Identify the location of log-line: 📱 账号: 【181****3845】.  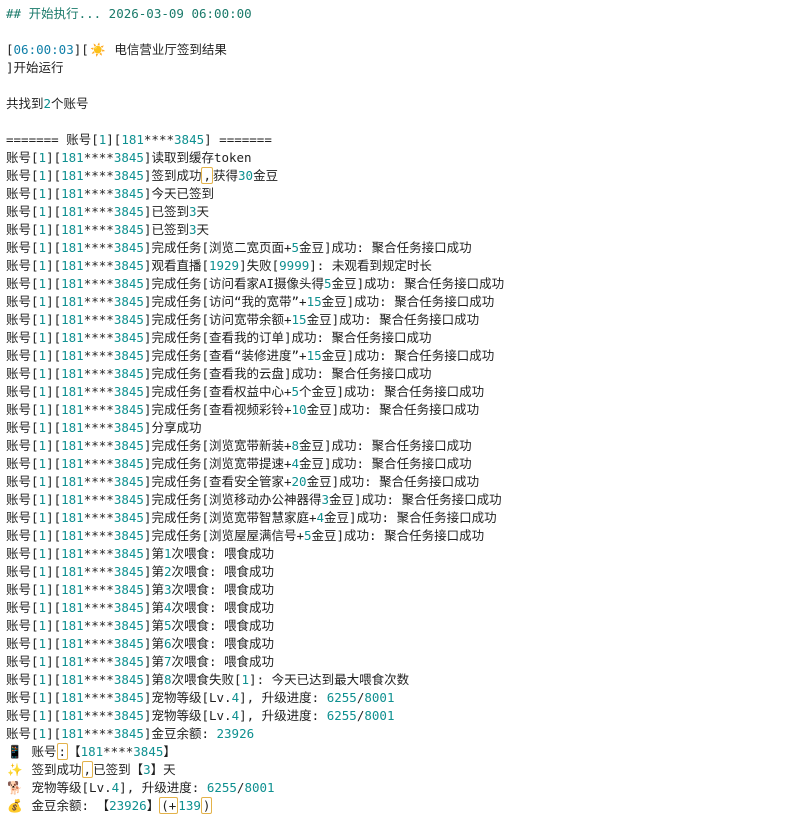
(405, 752).